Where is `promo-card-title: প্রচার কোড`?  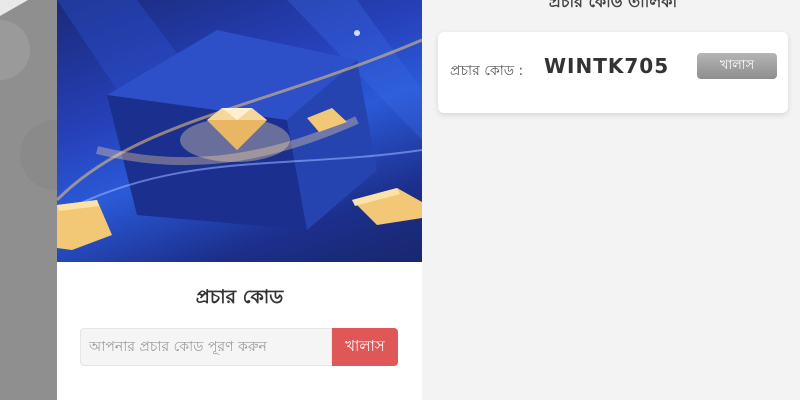
promo-card-title: প্রচার কোড is located at coordinates (239, 297).